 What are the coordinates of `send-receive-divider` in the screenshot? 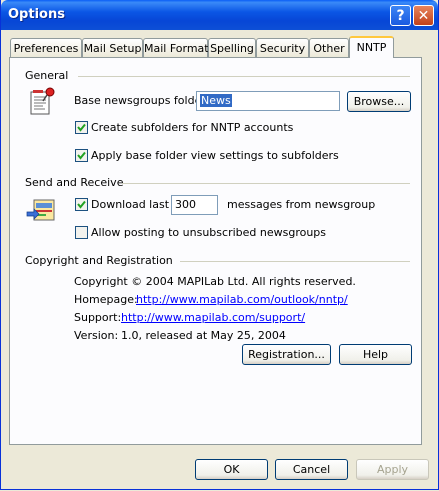 It's located at (266, 183).